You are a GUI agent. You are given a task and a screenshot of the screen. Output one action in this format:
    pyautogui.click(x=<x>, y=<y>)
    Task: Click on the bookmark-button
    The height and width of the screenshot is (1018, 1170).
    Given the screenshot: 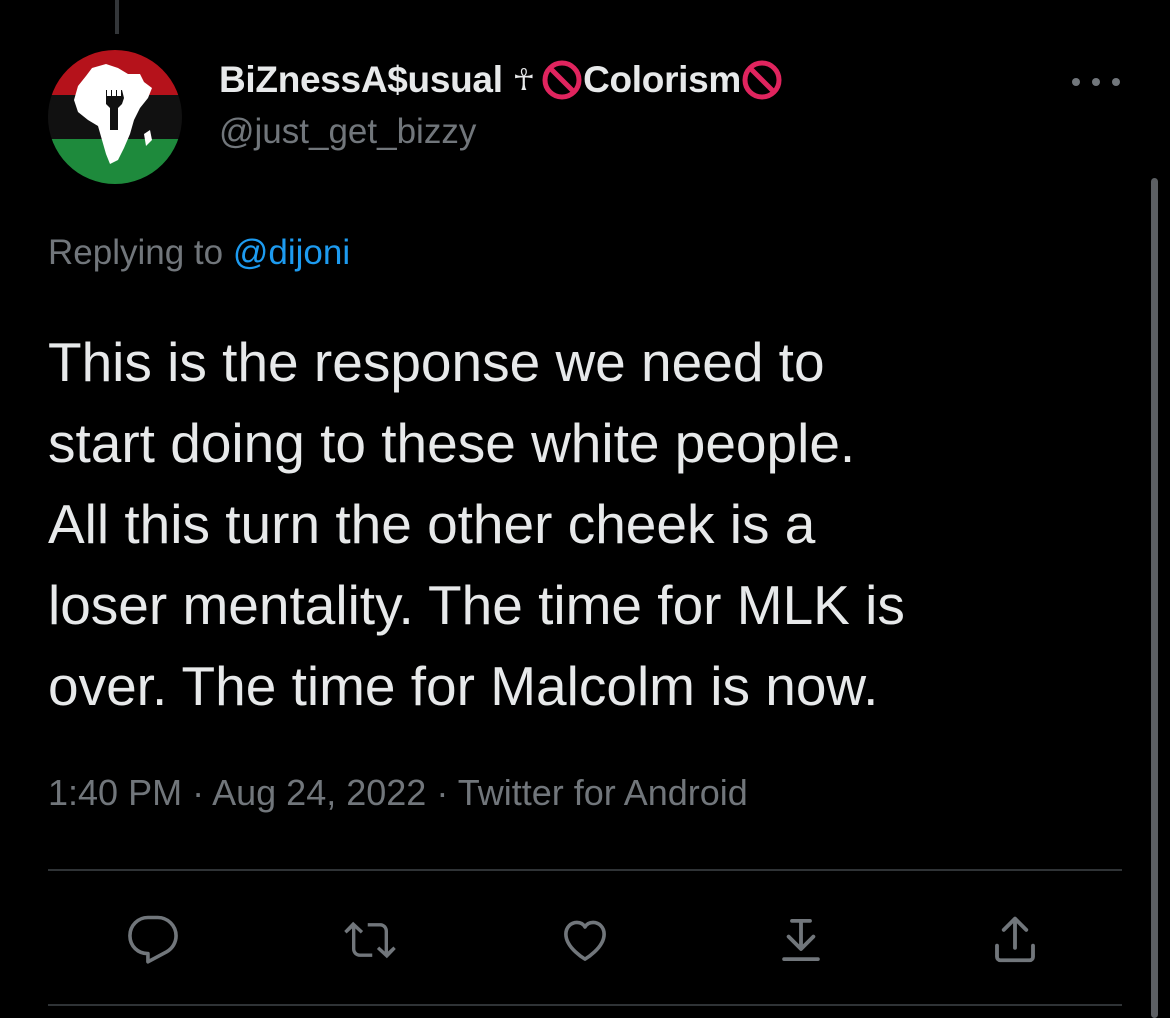 What is the action you would take?
    pyautogui.click(x=801, y=940)
    